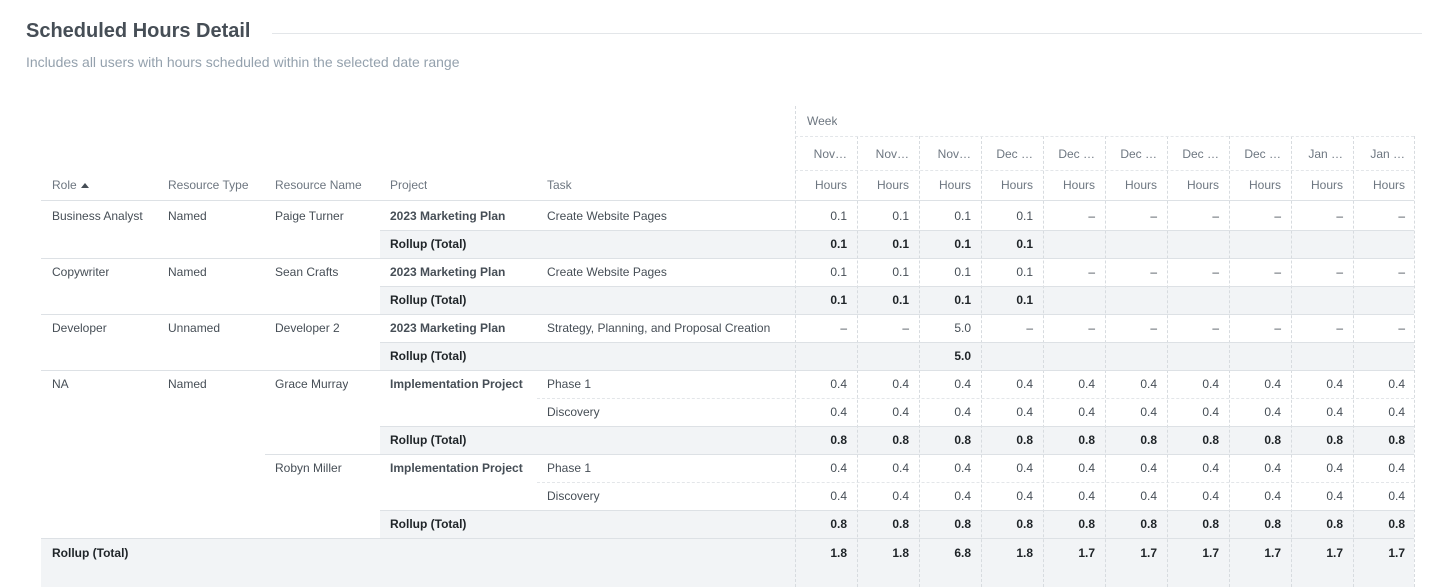 This screenshot has height=587, width=1434. What do you see at coordinates (60, 384) in the screenshot?
I see `role-cell: NA` at bounding box center [60, 384].